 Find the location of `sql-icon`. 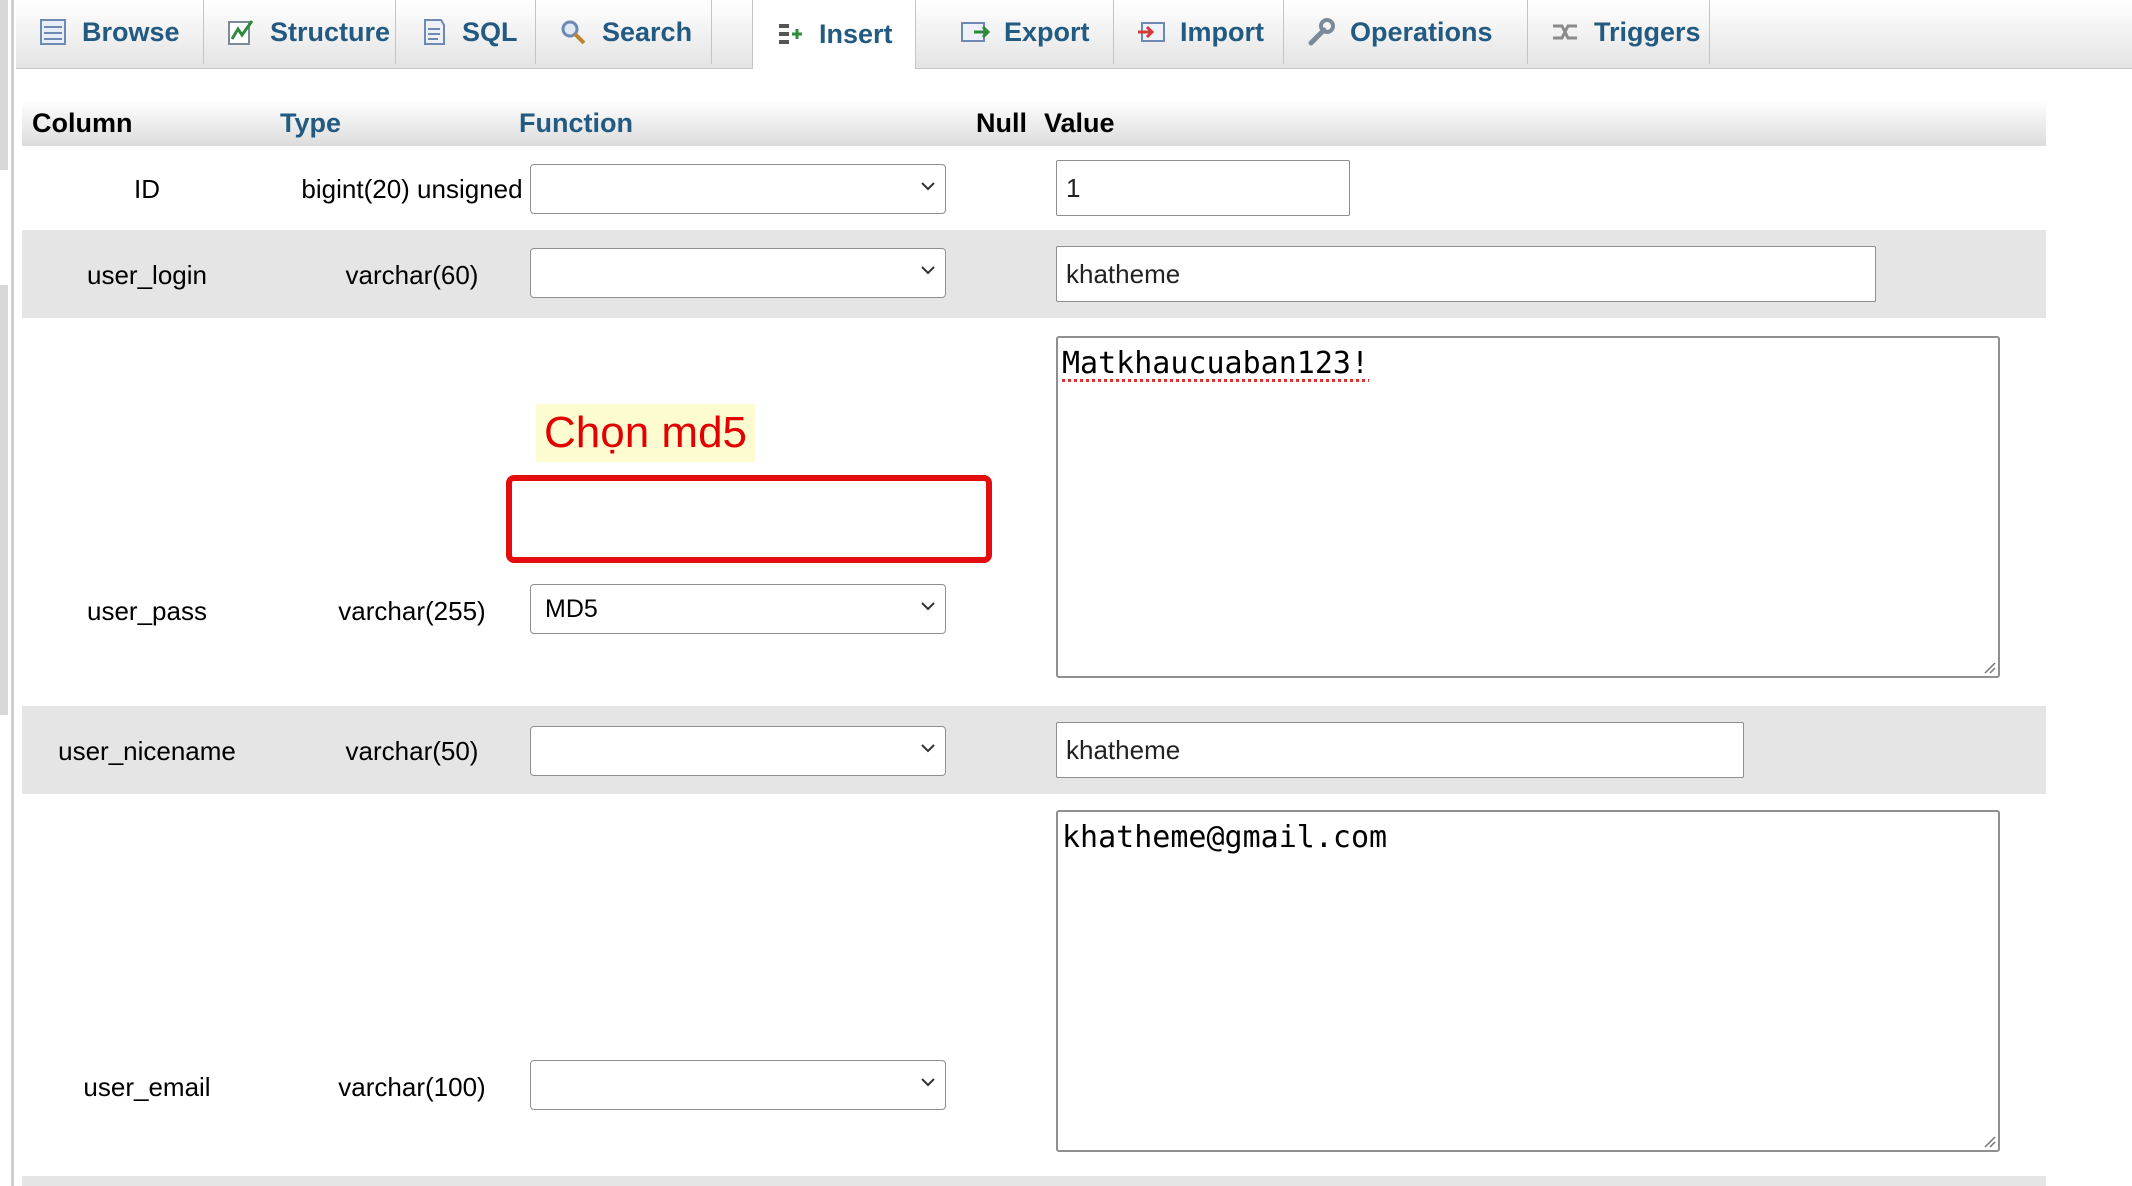

sql-icon is located at coordinates (433, 32).